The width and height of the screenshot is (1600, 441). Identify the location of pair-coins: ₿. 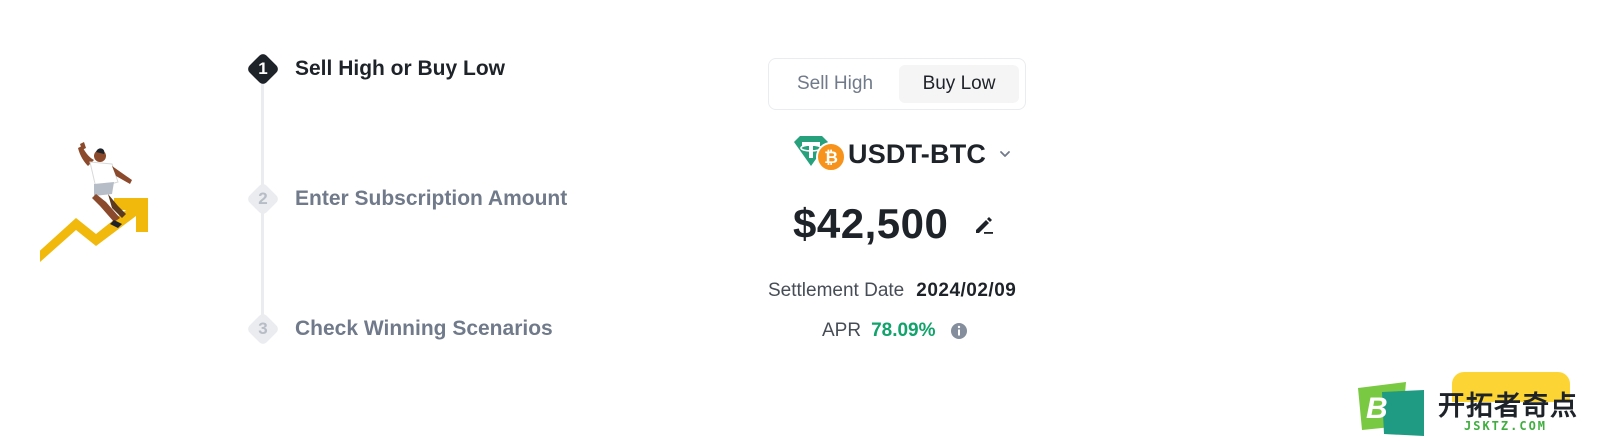
(820, 154).